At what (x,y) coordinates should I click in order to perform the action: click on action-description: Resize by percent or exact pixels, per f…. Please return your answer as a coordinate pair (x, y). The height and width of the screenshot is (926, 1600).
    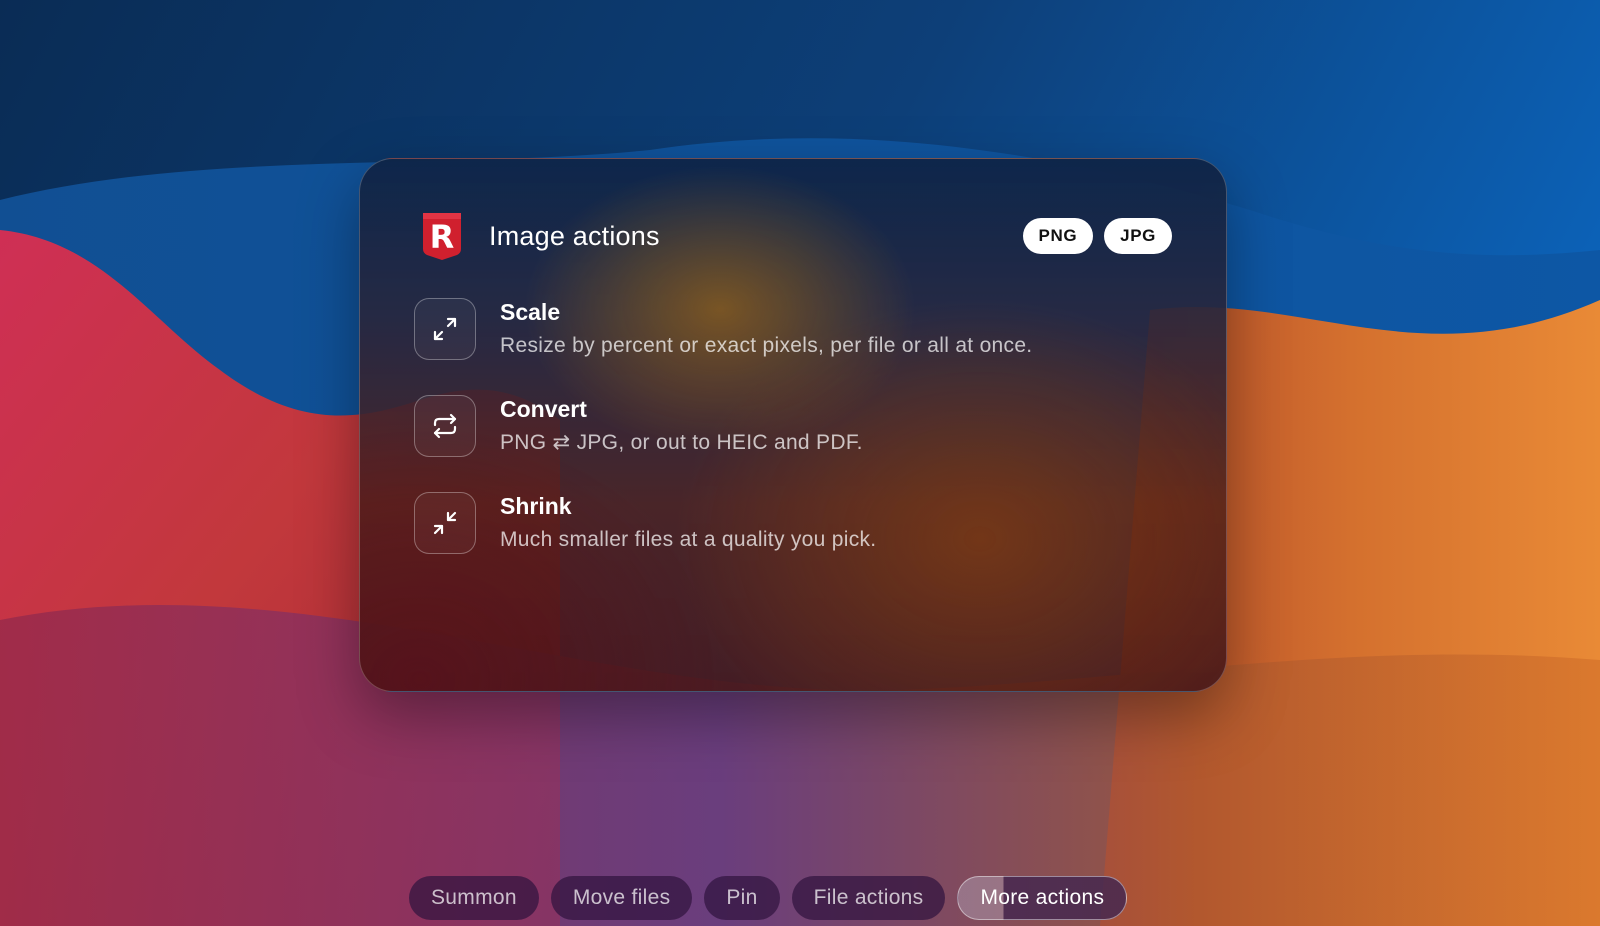
    Looking at the image, I should click on (766, 345).